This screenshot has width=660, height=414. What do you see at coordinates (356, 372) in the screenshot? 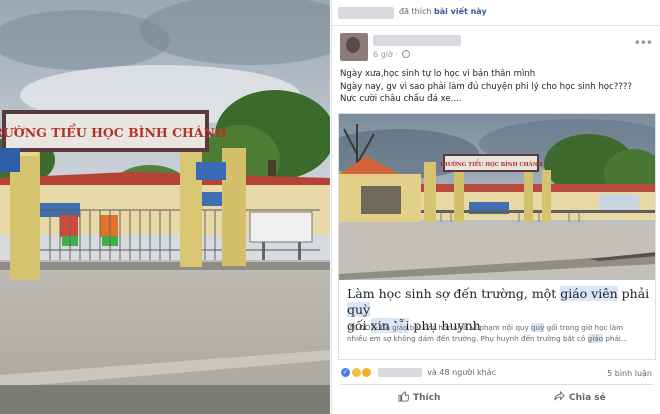
I see `sad-reaction-icon` at bounding box center [356, 372].